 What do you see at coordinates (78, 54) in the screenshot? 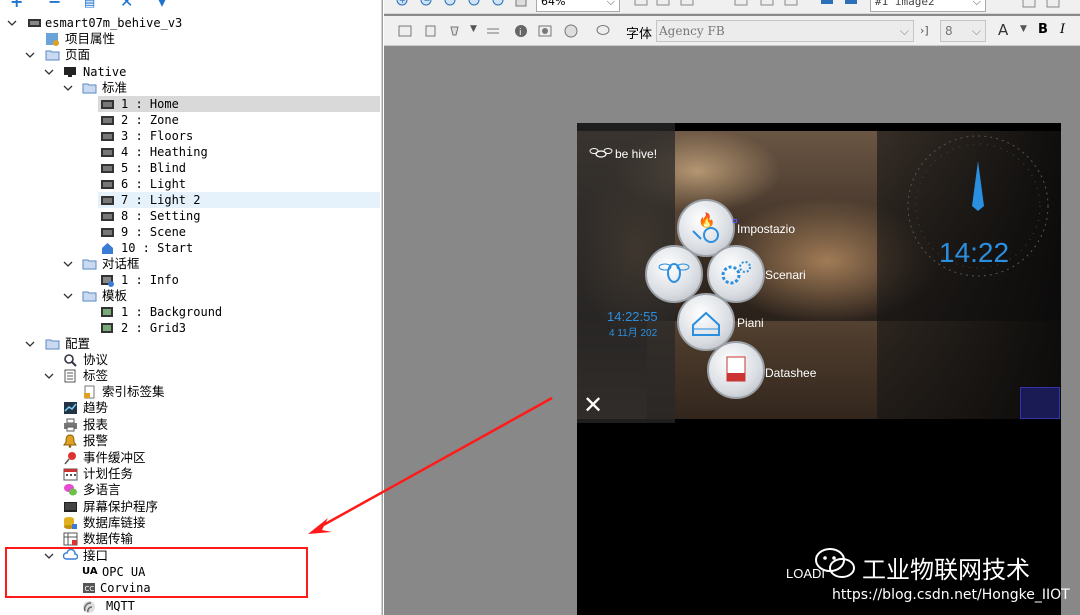
I see `pages-label: 页面` at bounding box center [78, 54].